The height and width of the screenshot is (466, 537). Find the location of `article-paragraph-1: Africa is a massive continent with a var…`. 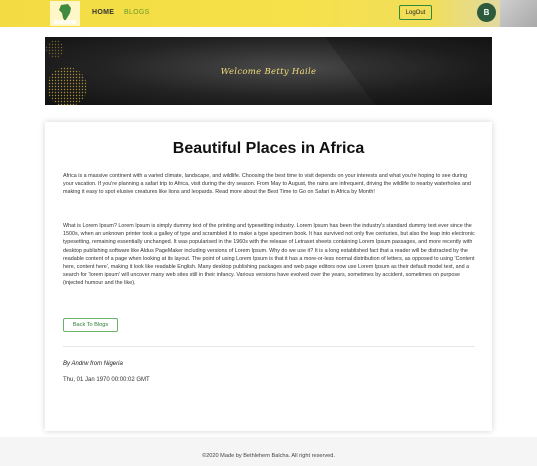

article-paragraph-1: Africa is a massive continent with a var… is located at coordinates (267, 184).